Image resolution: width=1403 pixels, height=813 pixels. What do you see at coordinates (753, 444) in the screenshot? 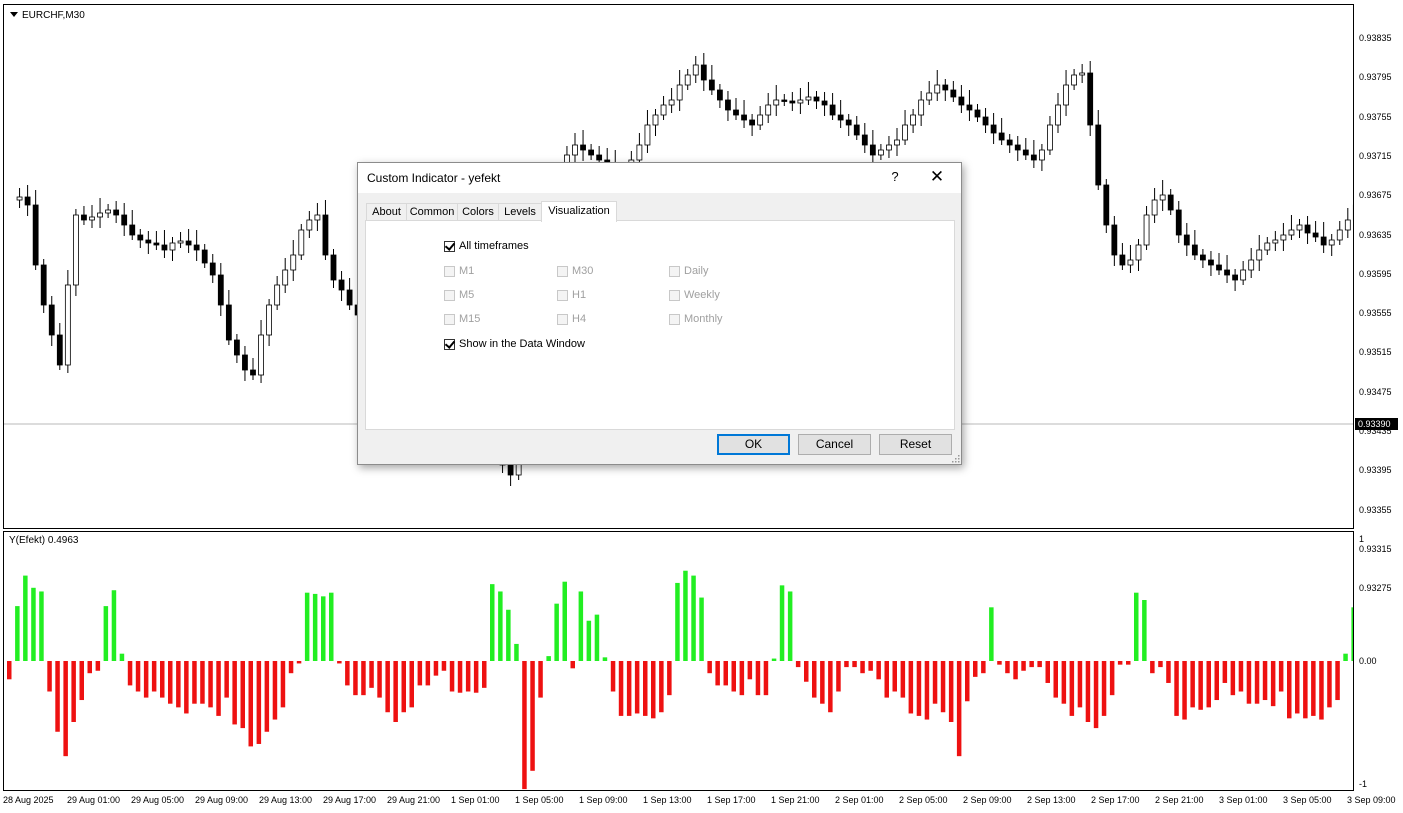
I see `ok-button: OK` at bounding box center [753, 444].